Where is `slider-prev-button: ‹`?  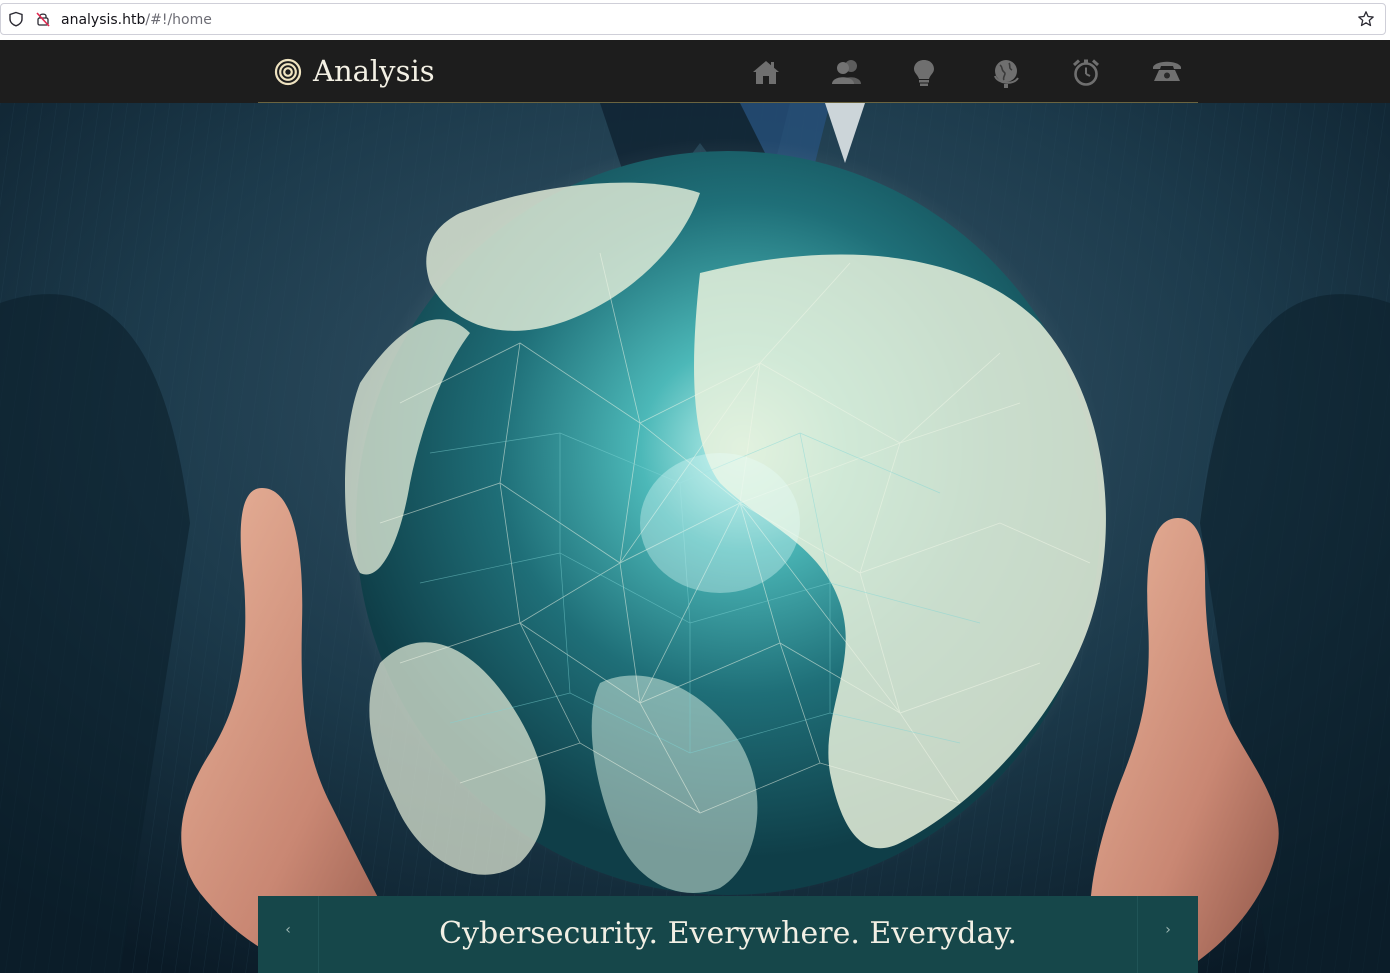 slider-prev-button: ‹ is located at coordinates (288, 934).